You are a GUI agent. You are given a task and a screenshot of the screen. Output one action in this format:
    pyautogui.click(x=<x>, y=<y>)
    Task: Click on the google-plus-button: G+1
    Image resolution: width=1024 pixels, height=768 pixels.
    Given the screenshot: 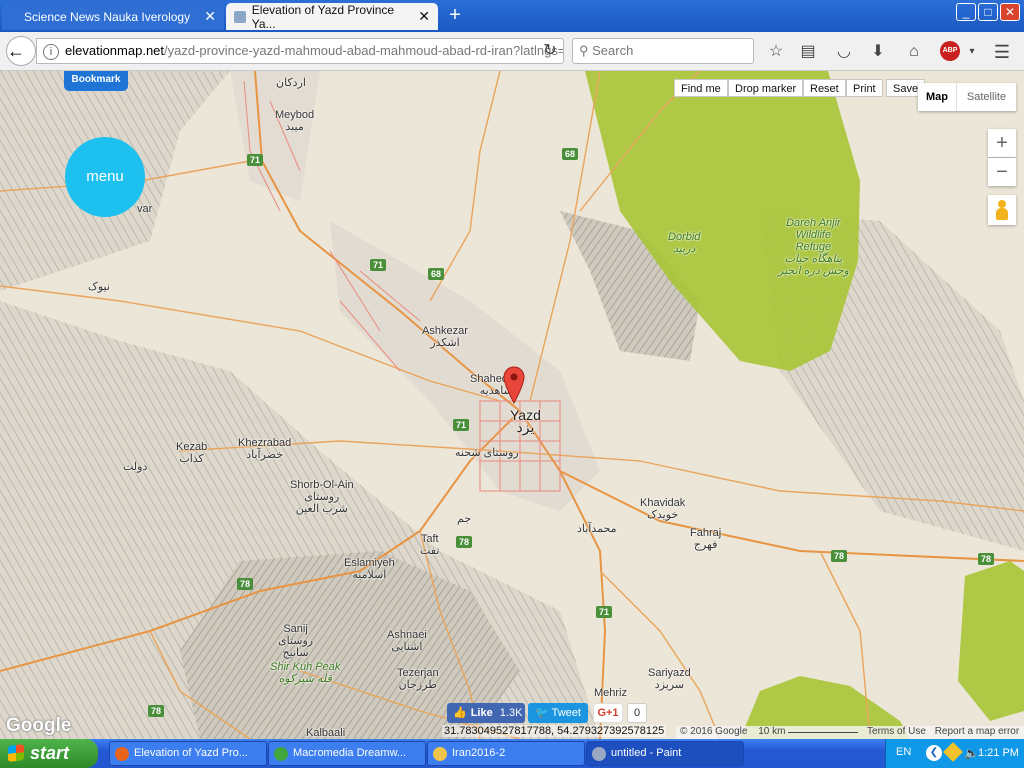 What is the action you would take?
    pyautogui.click(x=608, y=713)
    